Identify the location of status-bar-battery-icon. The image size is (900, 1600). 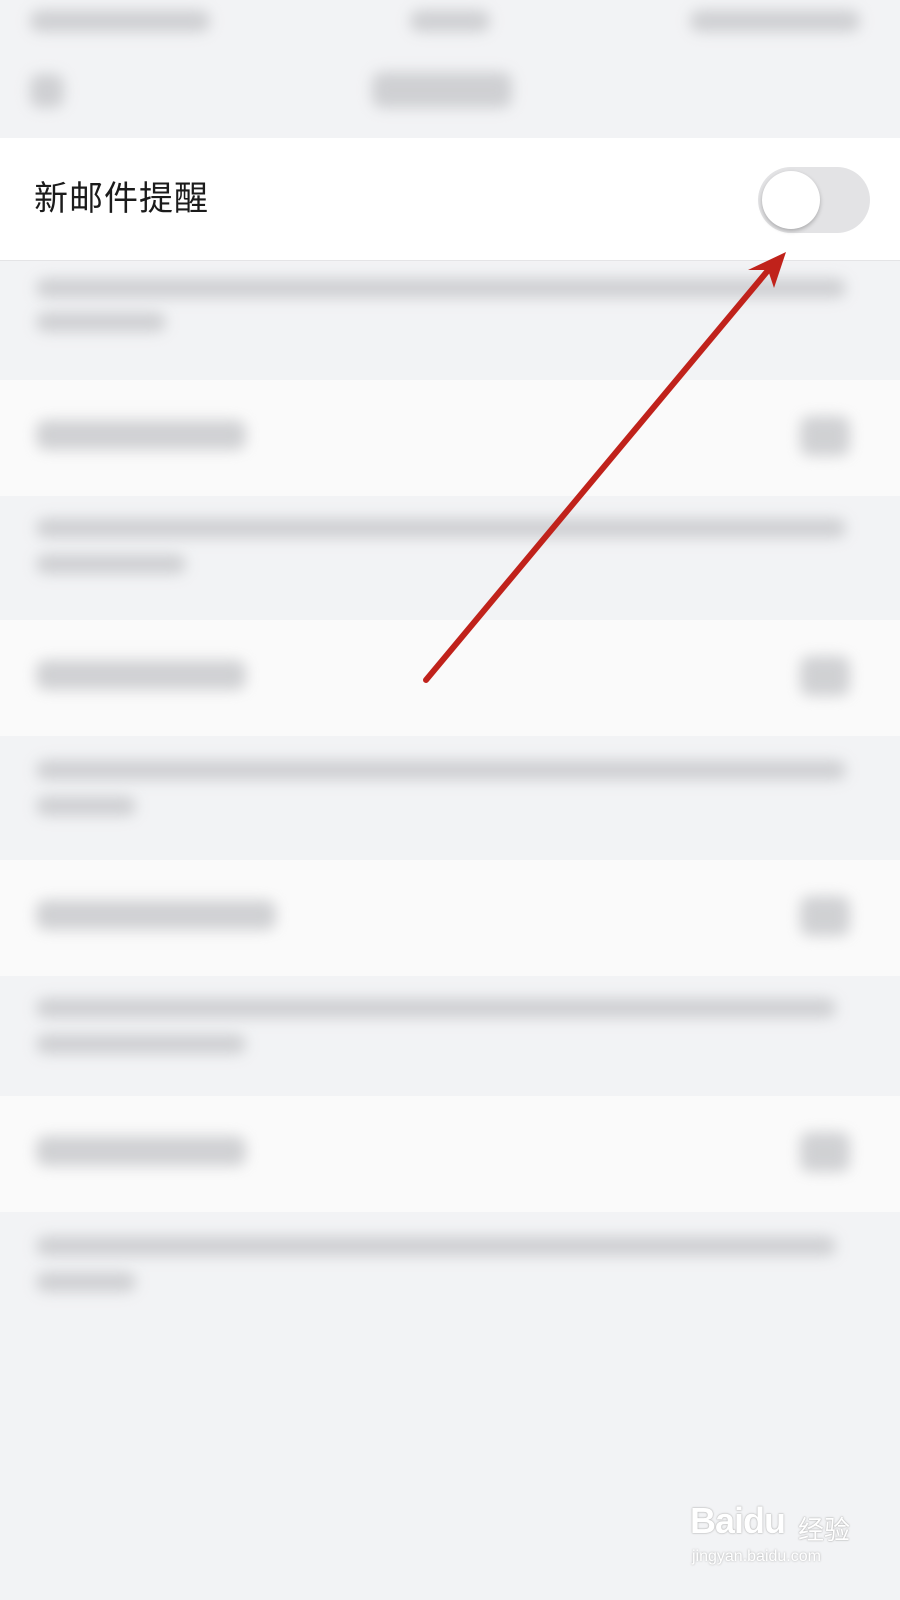
(775, 21).